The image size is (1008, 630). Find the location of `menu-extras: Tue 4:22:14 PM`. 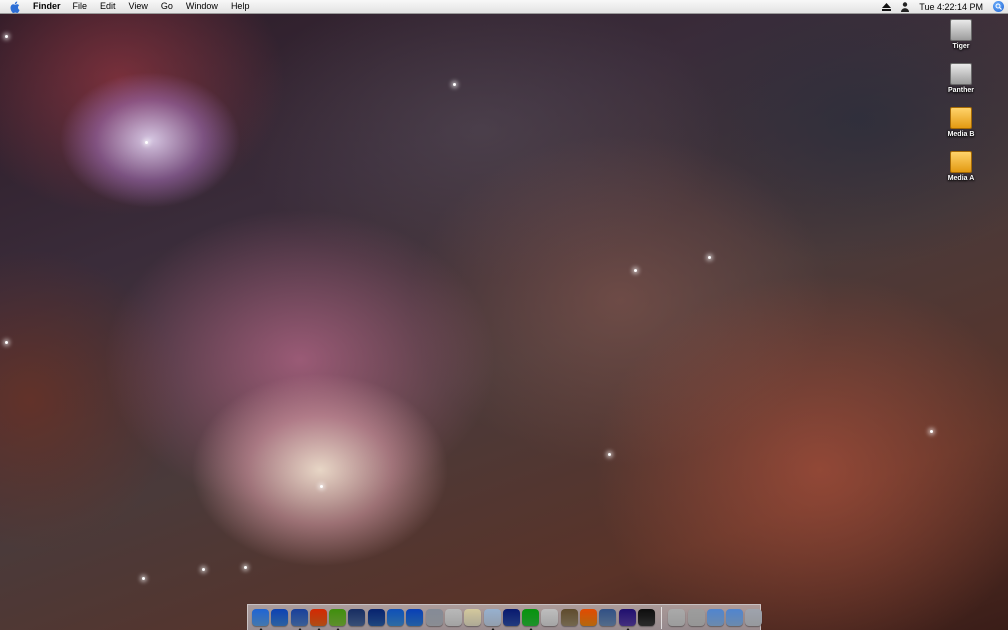

menu-extras: Tue 4:22:14 PM is located at coordinates (942, 6).